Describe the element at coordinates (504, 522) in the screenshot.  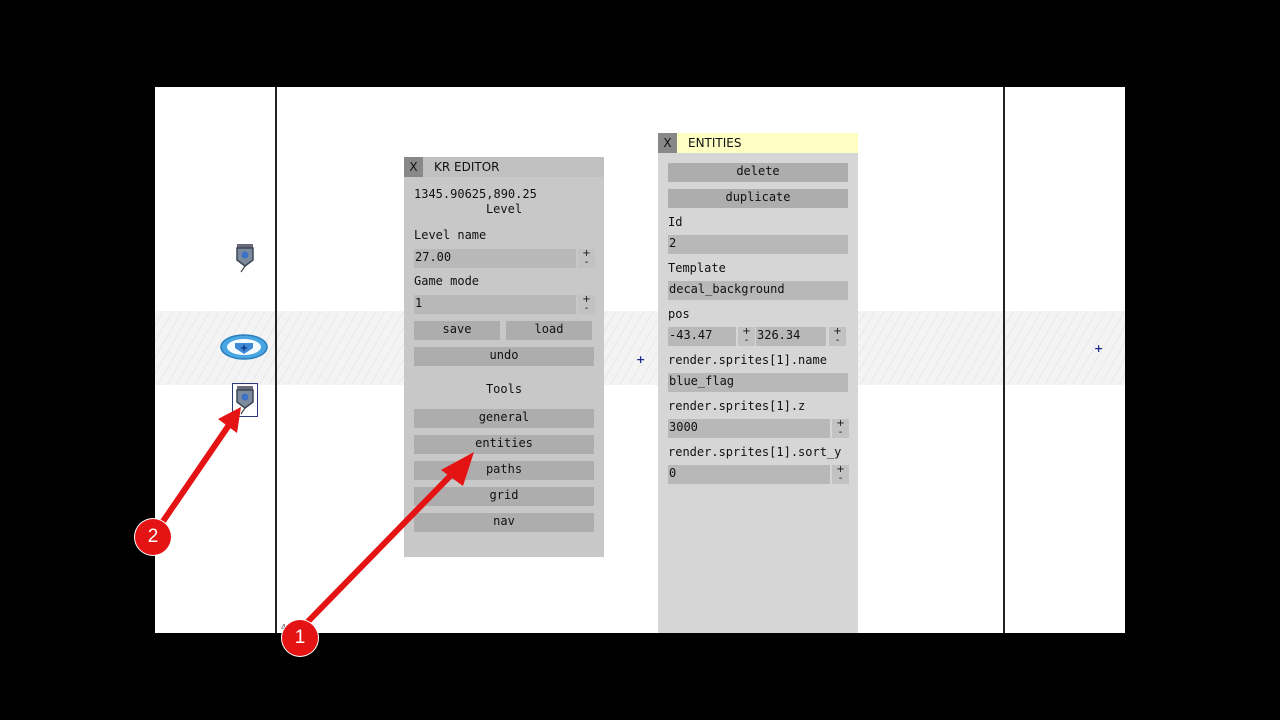
I see `tool-nav-button: nav` at that location.